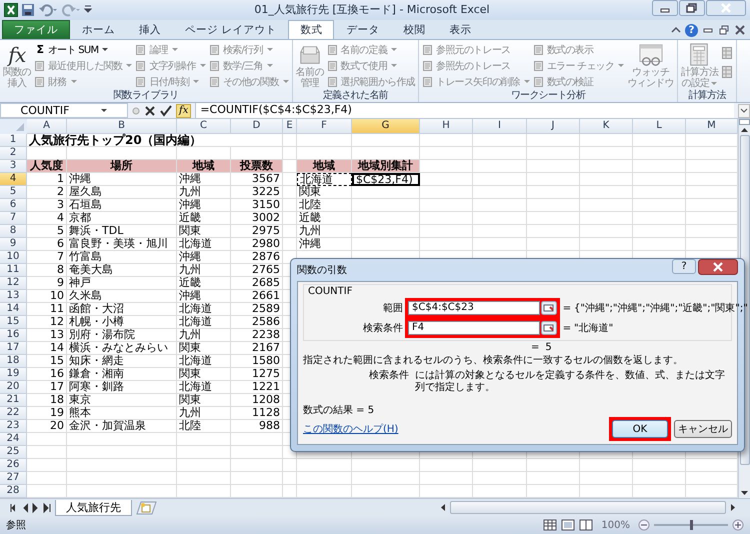  What do you see at coordinates (331, 292) in the screenshot?
I see `function-name: COUNTIF` at bounding box center [331, 292].